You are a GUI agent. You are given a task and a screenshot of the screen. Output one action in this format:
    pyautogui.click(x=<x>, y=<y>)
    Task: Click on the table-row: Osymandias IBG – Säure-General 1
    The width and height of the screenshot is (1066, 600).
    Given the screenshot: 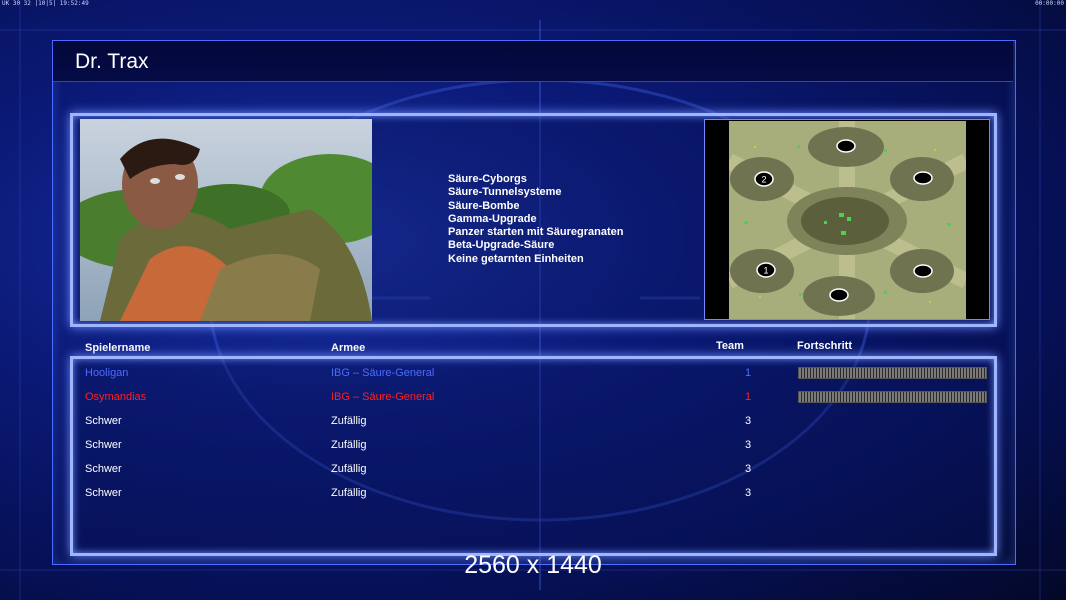 What is the action you would take?
    pyautogui.click(x=533, y=401)
    